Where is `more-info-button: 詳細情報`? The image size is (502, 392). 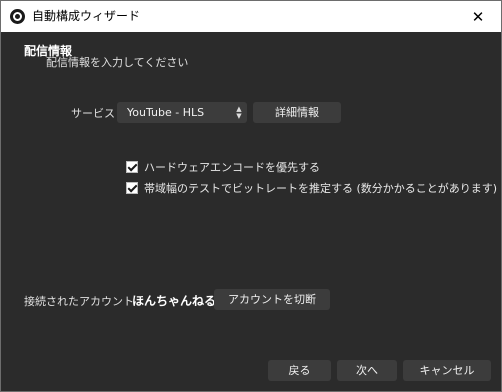
more-info-button: 詳細情報 is located at coordinates (297, 112).